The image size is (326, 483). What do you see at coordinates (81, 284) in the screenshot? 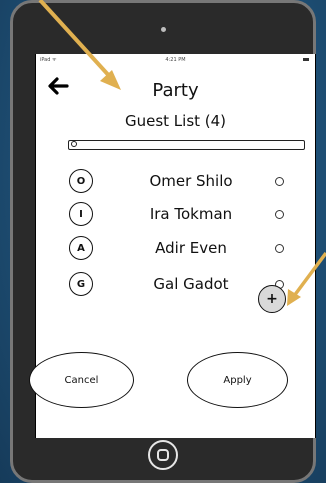
I see `avatar: G` at bounding box center [81, 284].